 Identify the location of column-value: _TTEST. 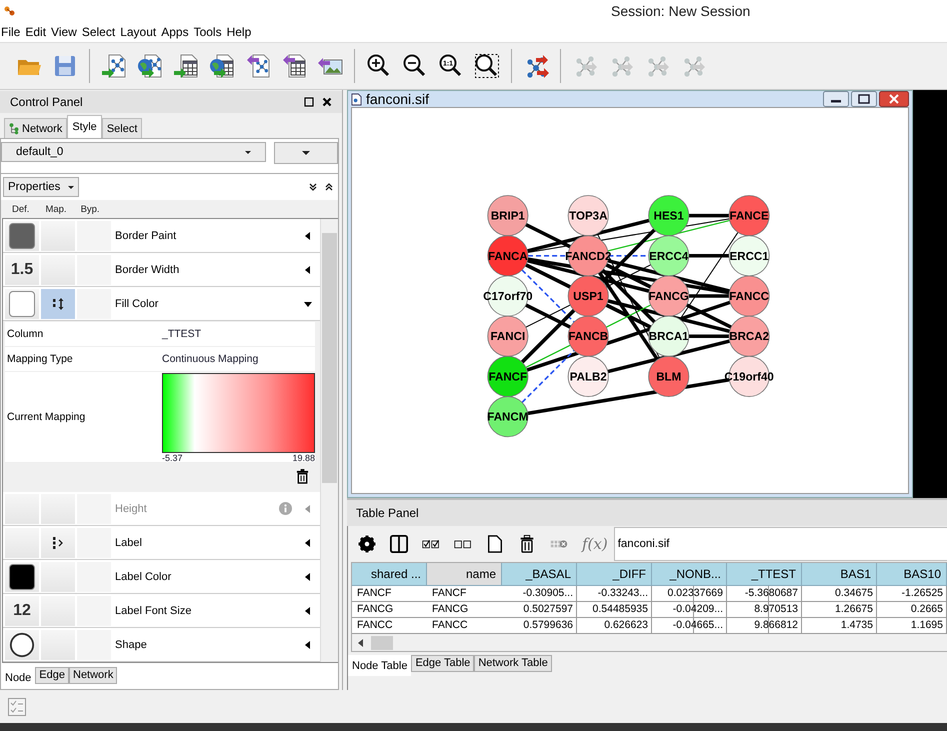
(182, 334).